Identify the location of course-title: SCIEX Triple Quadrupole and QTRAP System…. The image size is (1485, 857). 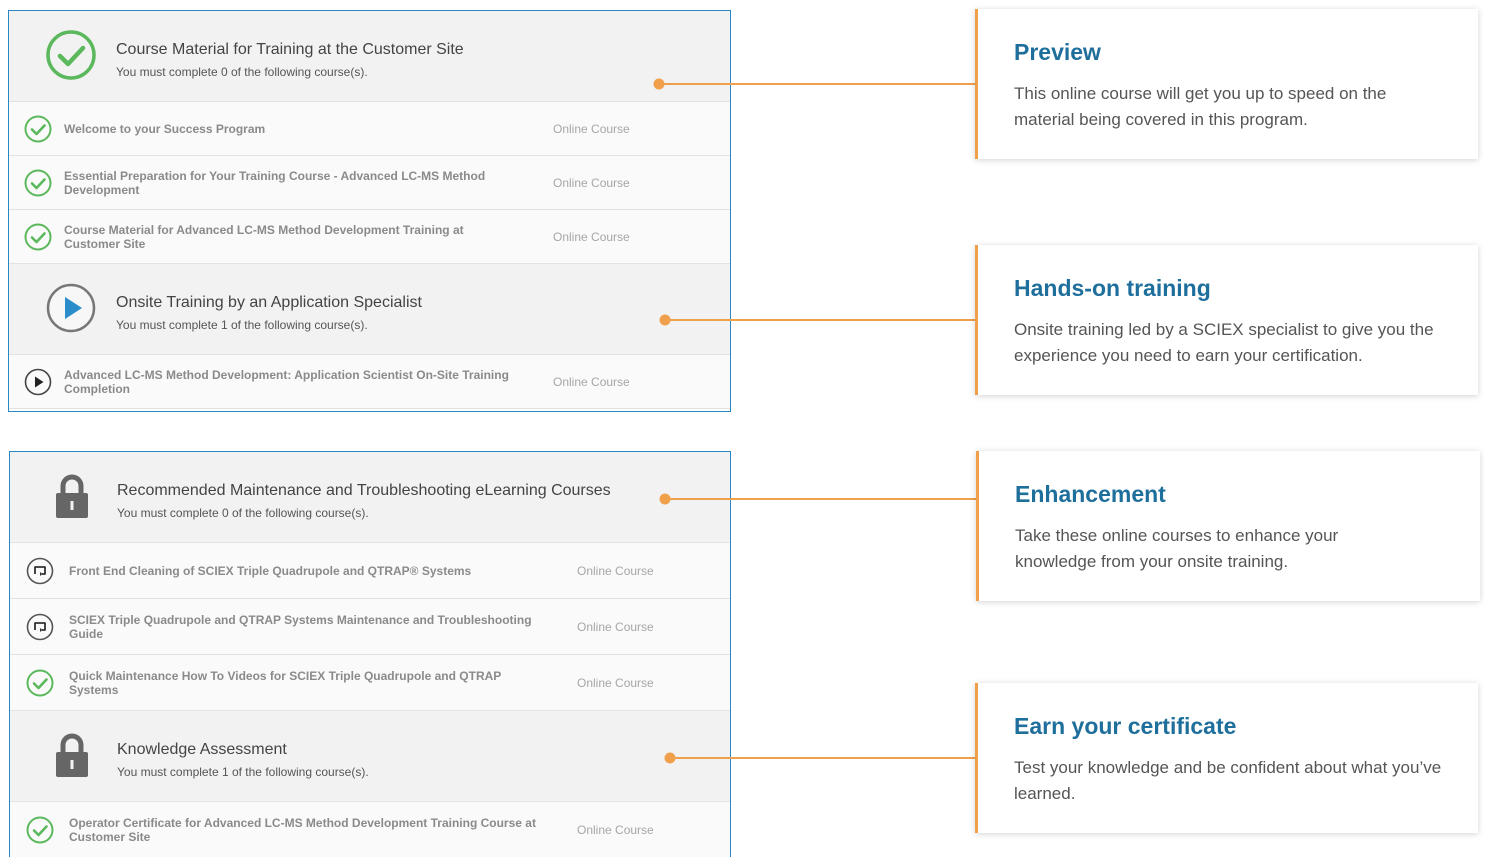
(304, 626).